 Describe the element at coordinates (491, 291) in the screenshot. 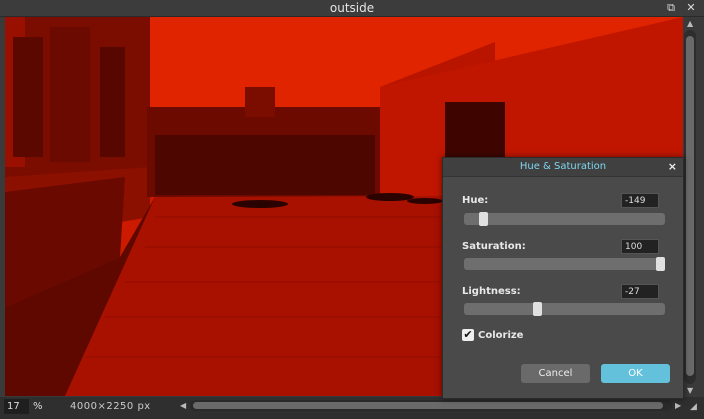

I see `lightness-label: Lightness:` at that location.